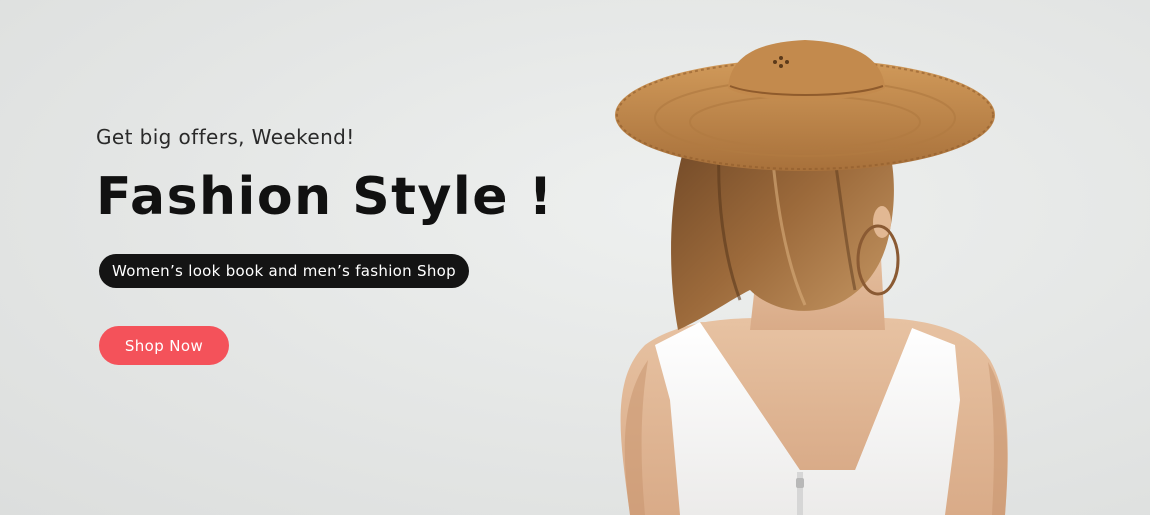 The height and width of the screenshot is (515, 1150). What do you see at coordinates (284, 271) in the screenshot?
I see `hero-tagline-badge: Women’s look book and men’s fashion Shop` at bounding box center [284, 271].